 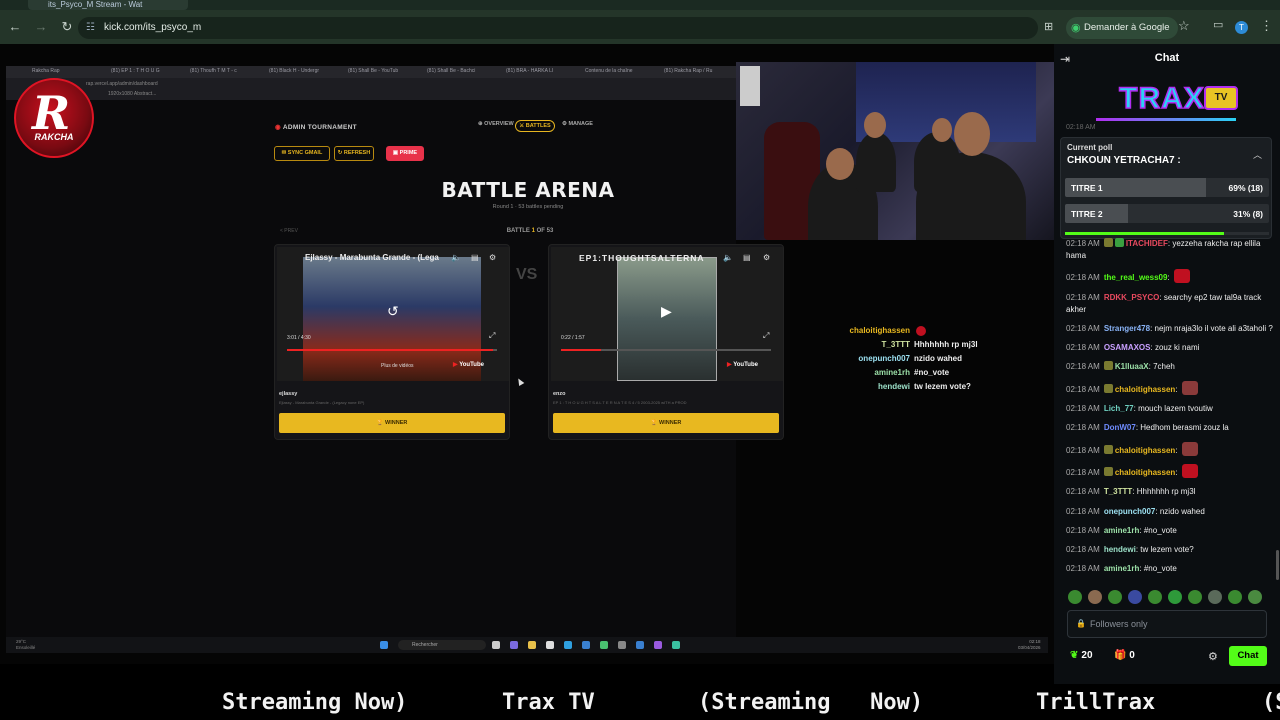 I want to click on chat-message: 02:18 AM T_3TTT: Hhhhhhh rp mj3l, so click(x=1171, y=492).